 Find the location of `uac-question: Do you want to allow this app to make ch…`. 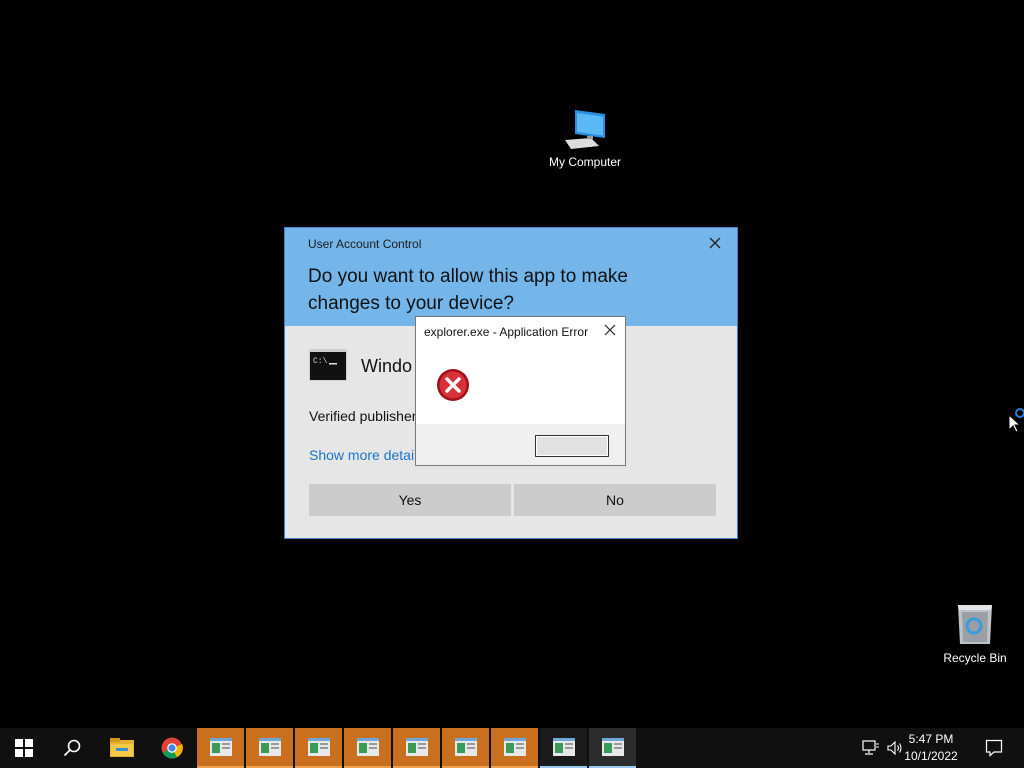

uac-question: Do you want to allow this app to make ch… is located at coordinates (468, 290).